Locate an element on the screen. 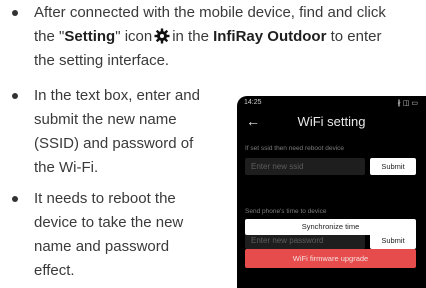 Image resolution: width=426 pixels, height=288 pixels. setting-word: Setting is located at coordinates (90, 36).